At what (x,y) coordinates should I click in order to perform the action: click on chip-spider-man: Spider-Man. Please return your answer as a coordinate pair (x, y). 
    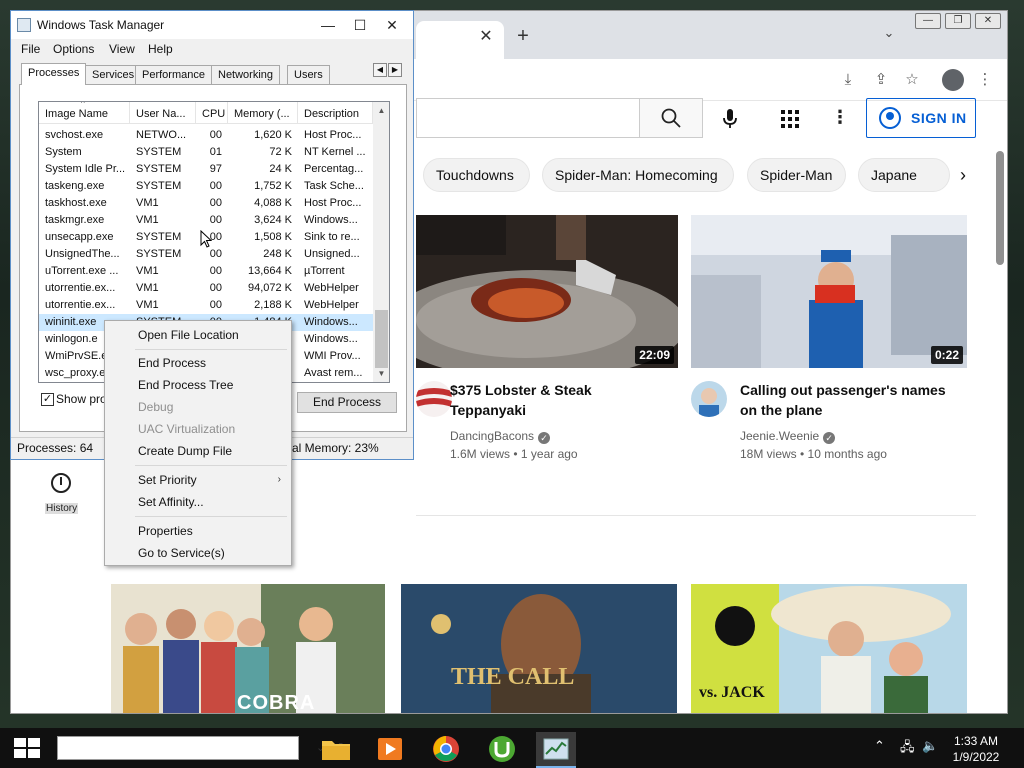
    Looking at the image, I should click on (796, 175).